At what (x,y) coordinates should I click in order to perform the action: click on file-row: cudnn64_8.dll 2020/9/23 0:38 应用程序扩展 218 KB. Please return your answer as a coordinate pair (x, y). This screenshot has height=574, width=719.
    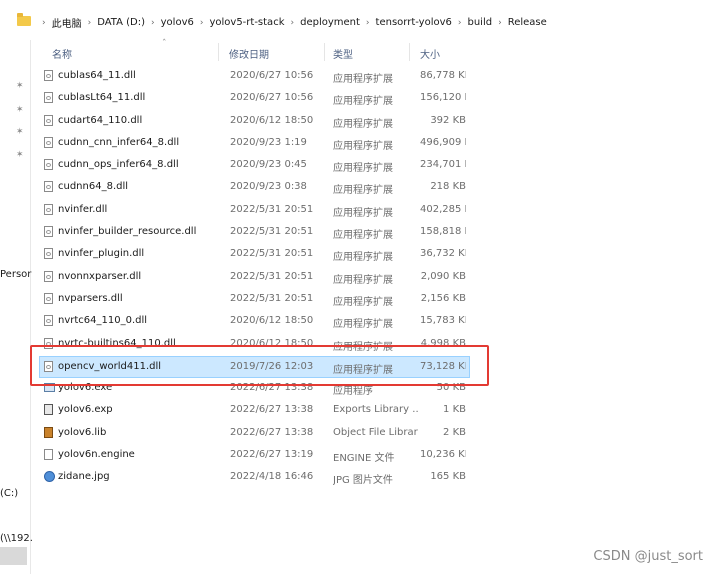
    Looking at the image, I should click on (255, 188).